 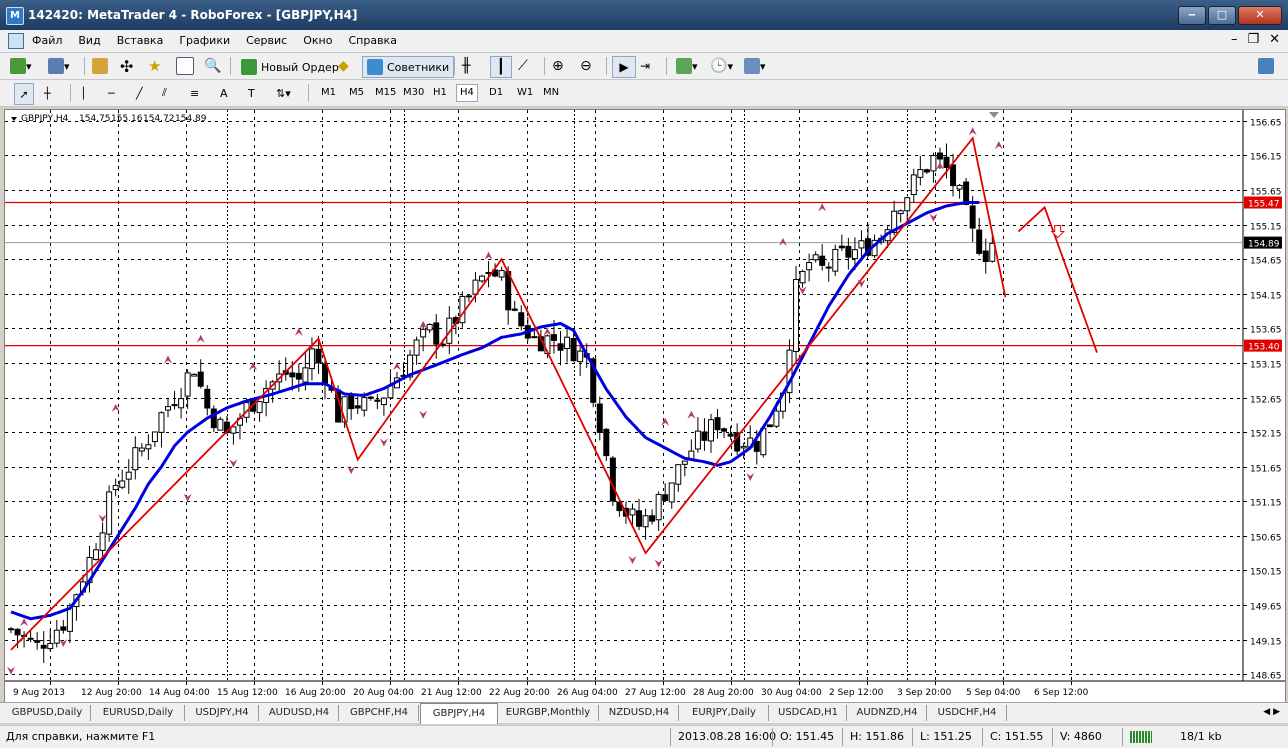 What do you see at coordinates (356, 93) in the screenshot?
I see `tf-m5: M5` at bounding box center [356, 93].